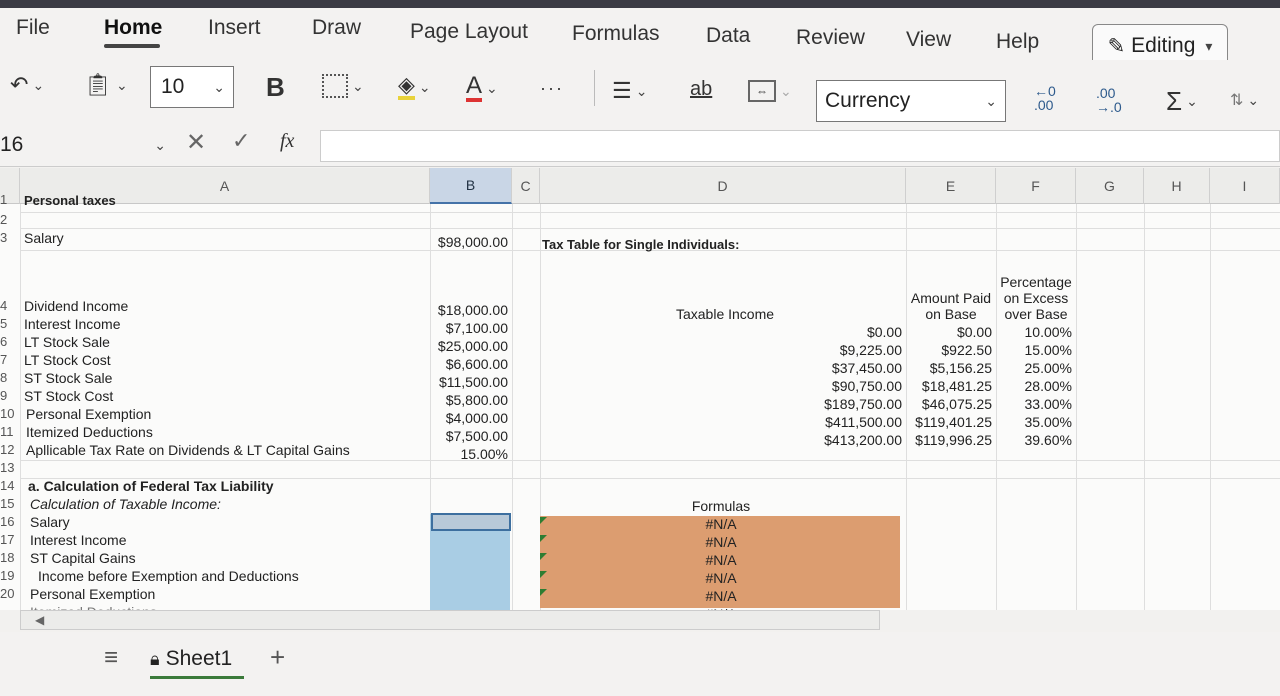 The image size is (1280, 696). Describe the element at coordinates (949, 386) in the screenshot. I see `tax-base-4: $18,481.25` at that location.